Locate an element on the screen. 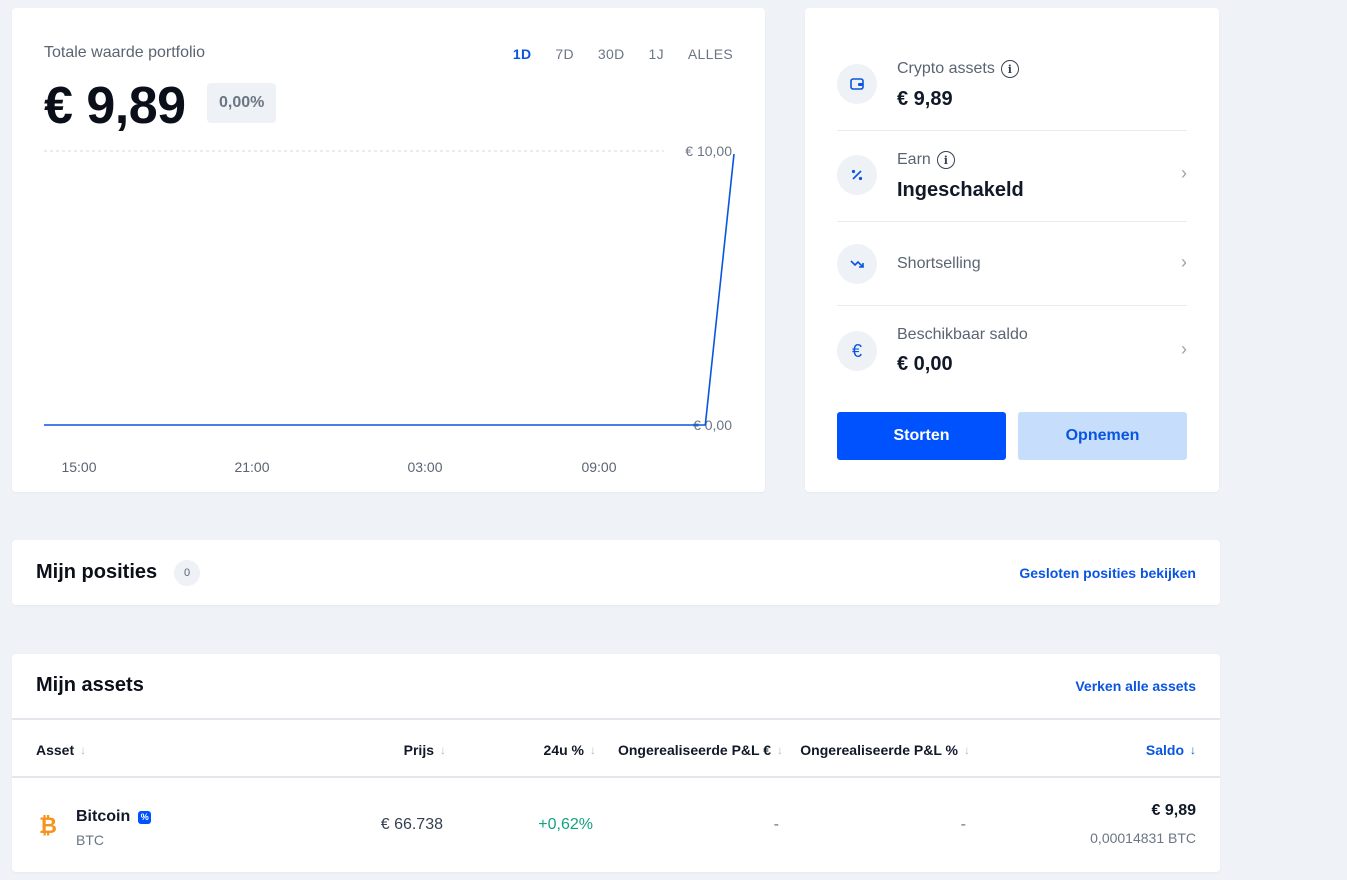  asset-price: € 66.738 is located at coordinates (411, 824).